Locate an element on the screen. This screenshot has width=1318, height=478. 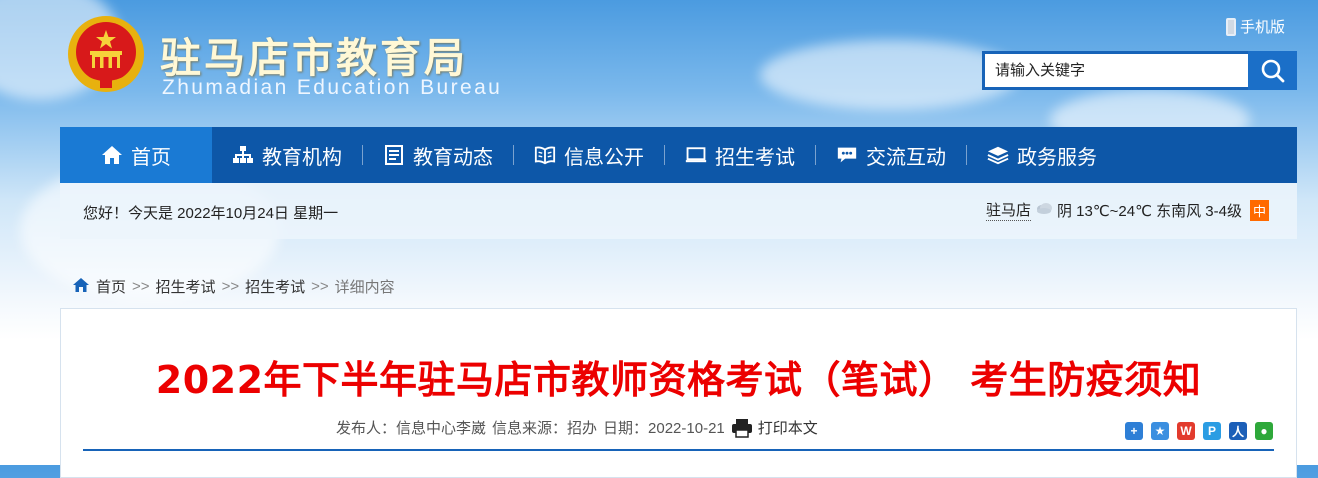
share-wechat-icon: ● is located at coordinates (1264, 431).